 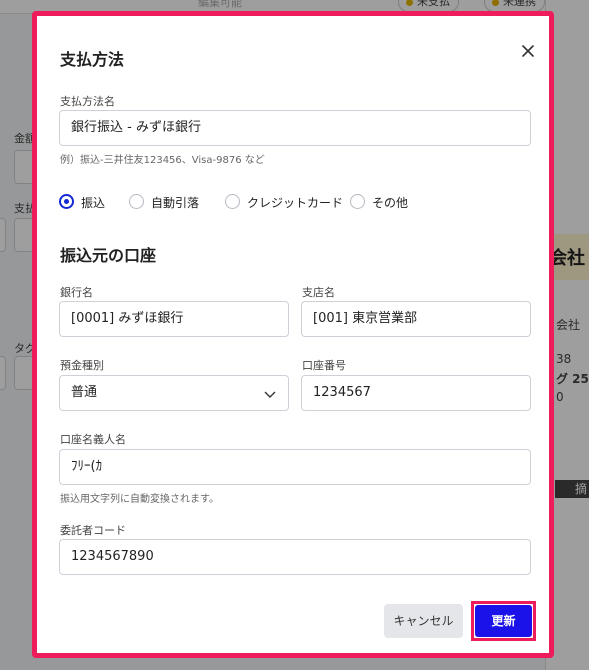 What do you see at coordinates (82, 365) in the screenshot?
I see `deposit-type-label: 預金種別` at bounding box center [82, 365].